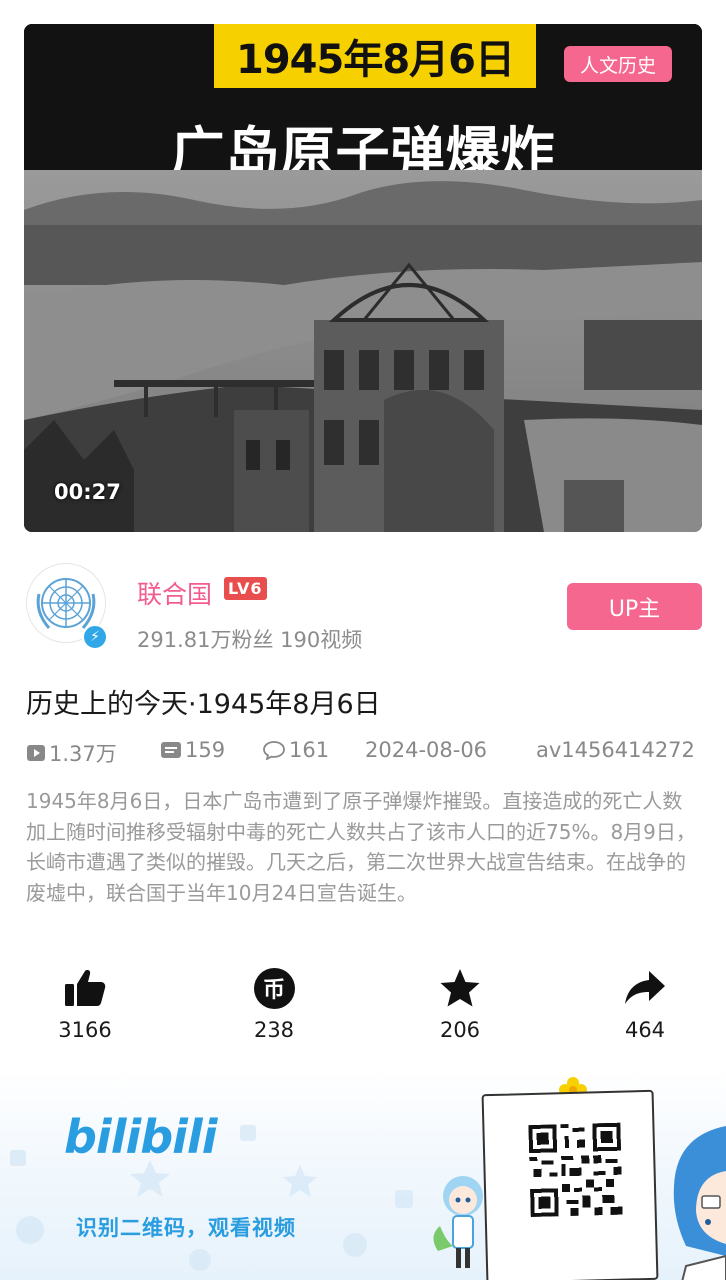 Image resolution: width=726 pixels, height=1280 pixels. I want to click on coin-count: 238, so click(274, 1030).